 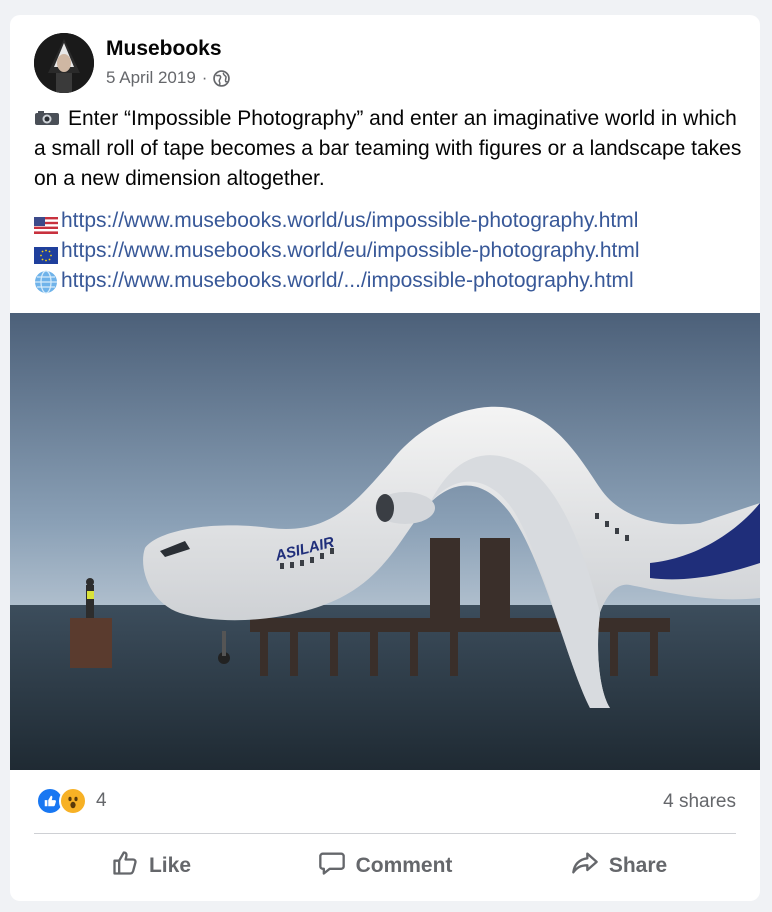 I want to click on author-name: Musebooks, so click(x=164, y=49).